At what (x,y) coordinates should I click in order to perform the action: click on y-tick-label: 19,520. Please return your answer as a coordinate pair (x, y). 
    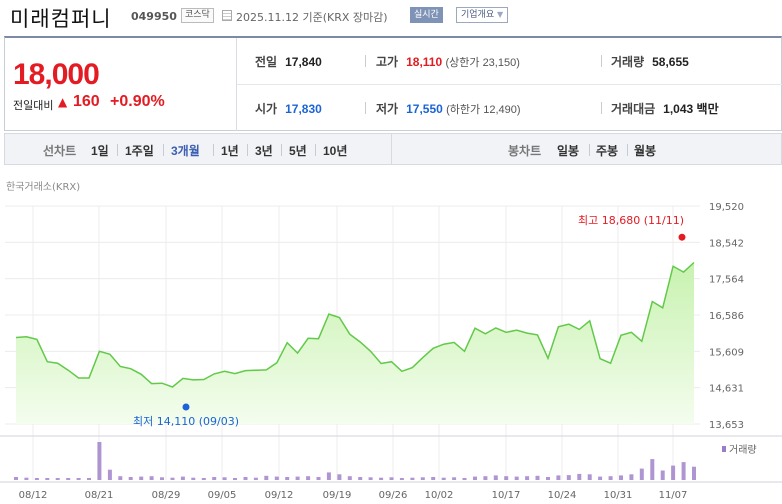
    Looking at the image, I should click on (726, 207).